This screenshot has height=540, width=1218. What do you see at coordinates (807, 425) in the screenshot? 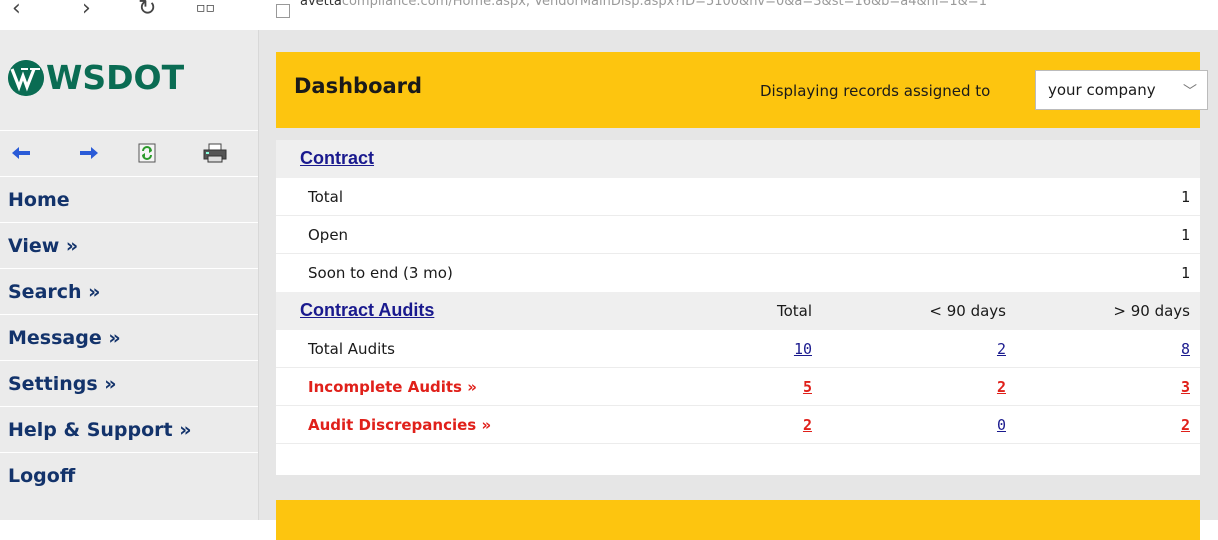
I see `discrepancies-total-link: 2` at bounding box center [807, 425].